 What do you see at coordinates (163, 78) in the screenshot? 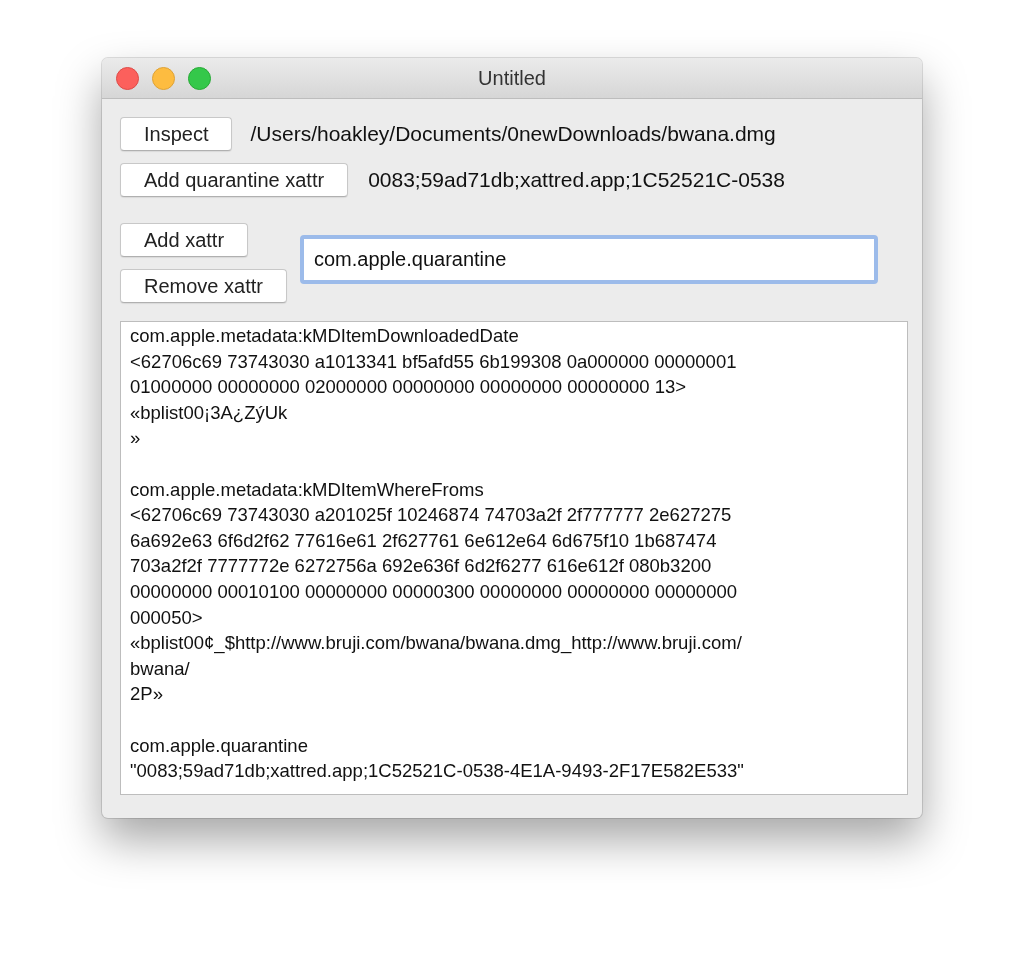
I see `minimize-button` at bounding box center [163, 78].